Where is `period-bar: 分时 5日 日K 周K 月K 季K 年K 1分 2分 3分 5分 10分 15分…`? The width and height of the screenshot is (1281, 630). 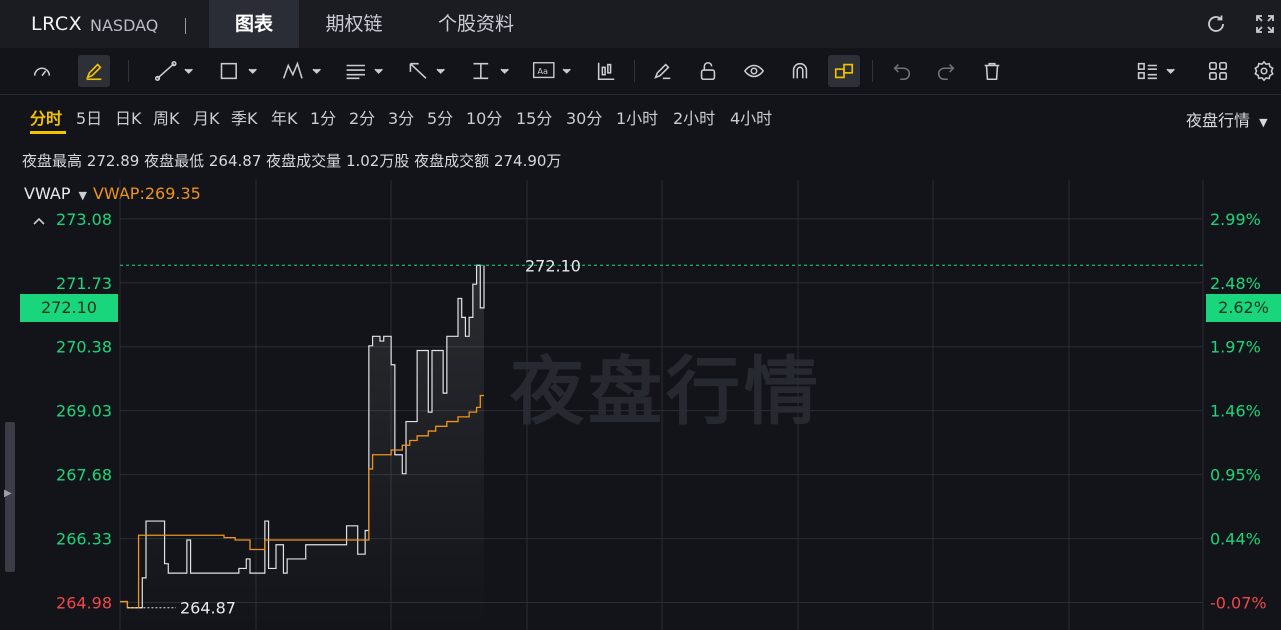
period-bar: 分时 5日 日K 周K 月K 季K 年K 1分 2分 3分 5分 10分 15分… is located at coordinates (640, 117).